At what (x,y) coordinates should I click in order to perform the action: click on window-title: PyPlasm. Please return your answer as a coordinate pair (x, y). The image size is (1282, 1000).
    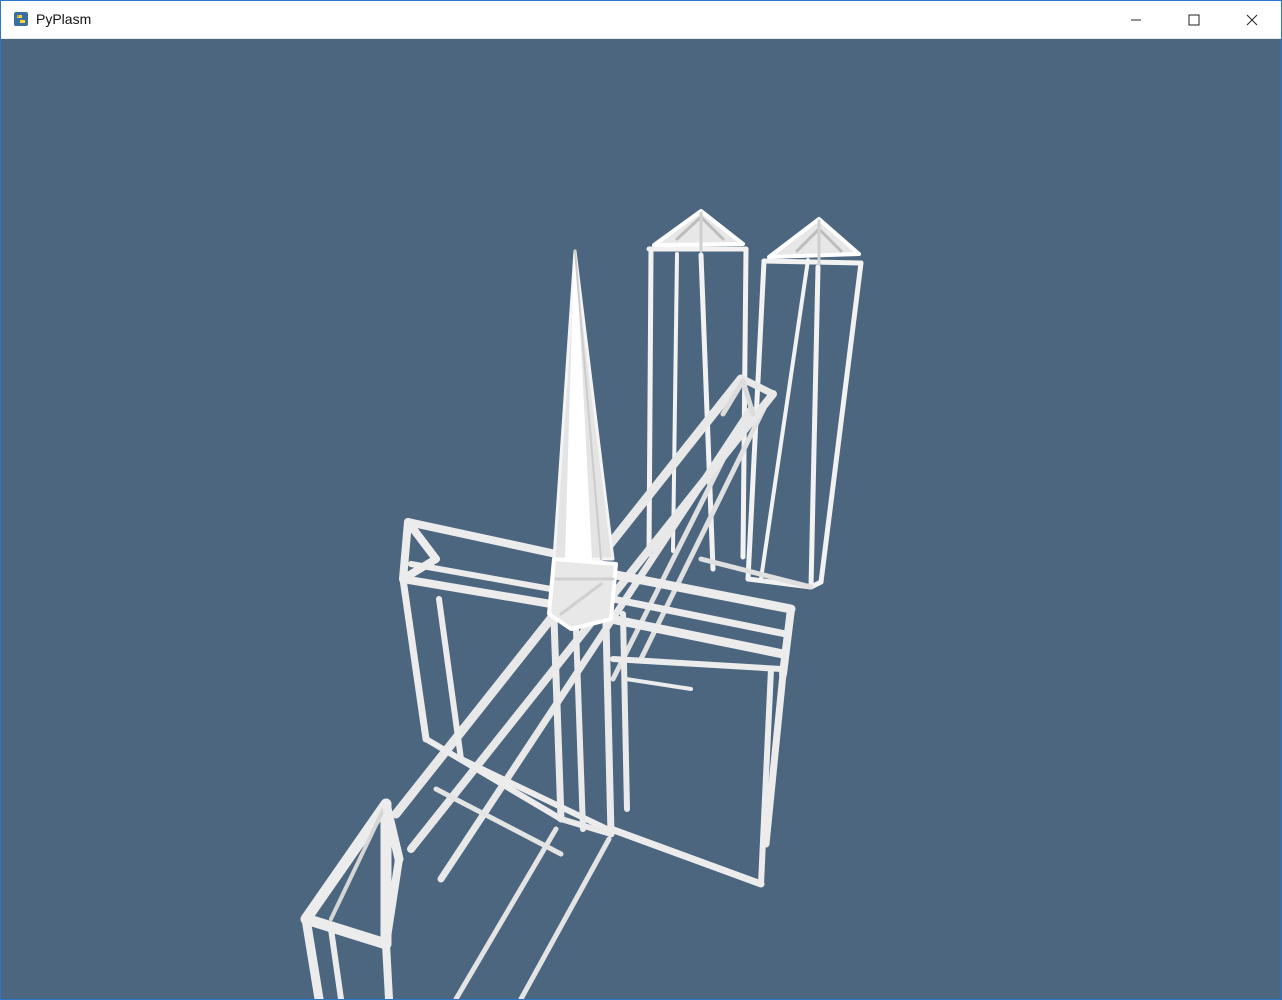
    Looking at the image, I should click on (64, 19).